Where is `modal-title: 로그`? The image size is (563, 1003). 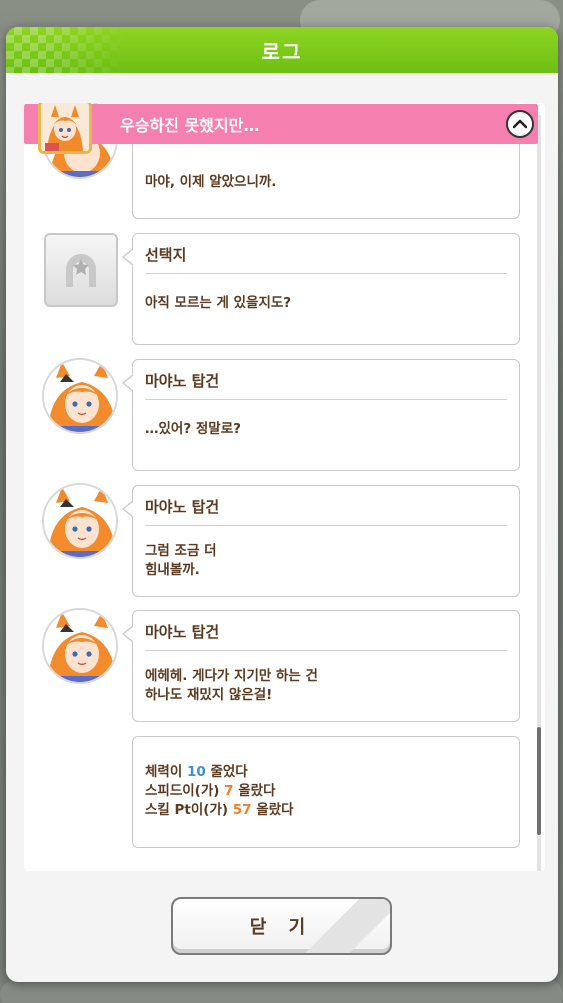 modal-title: 로그 is located at coordinates (282, 51).